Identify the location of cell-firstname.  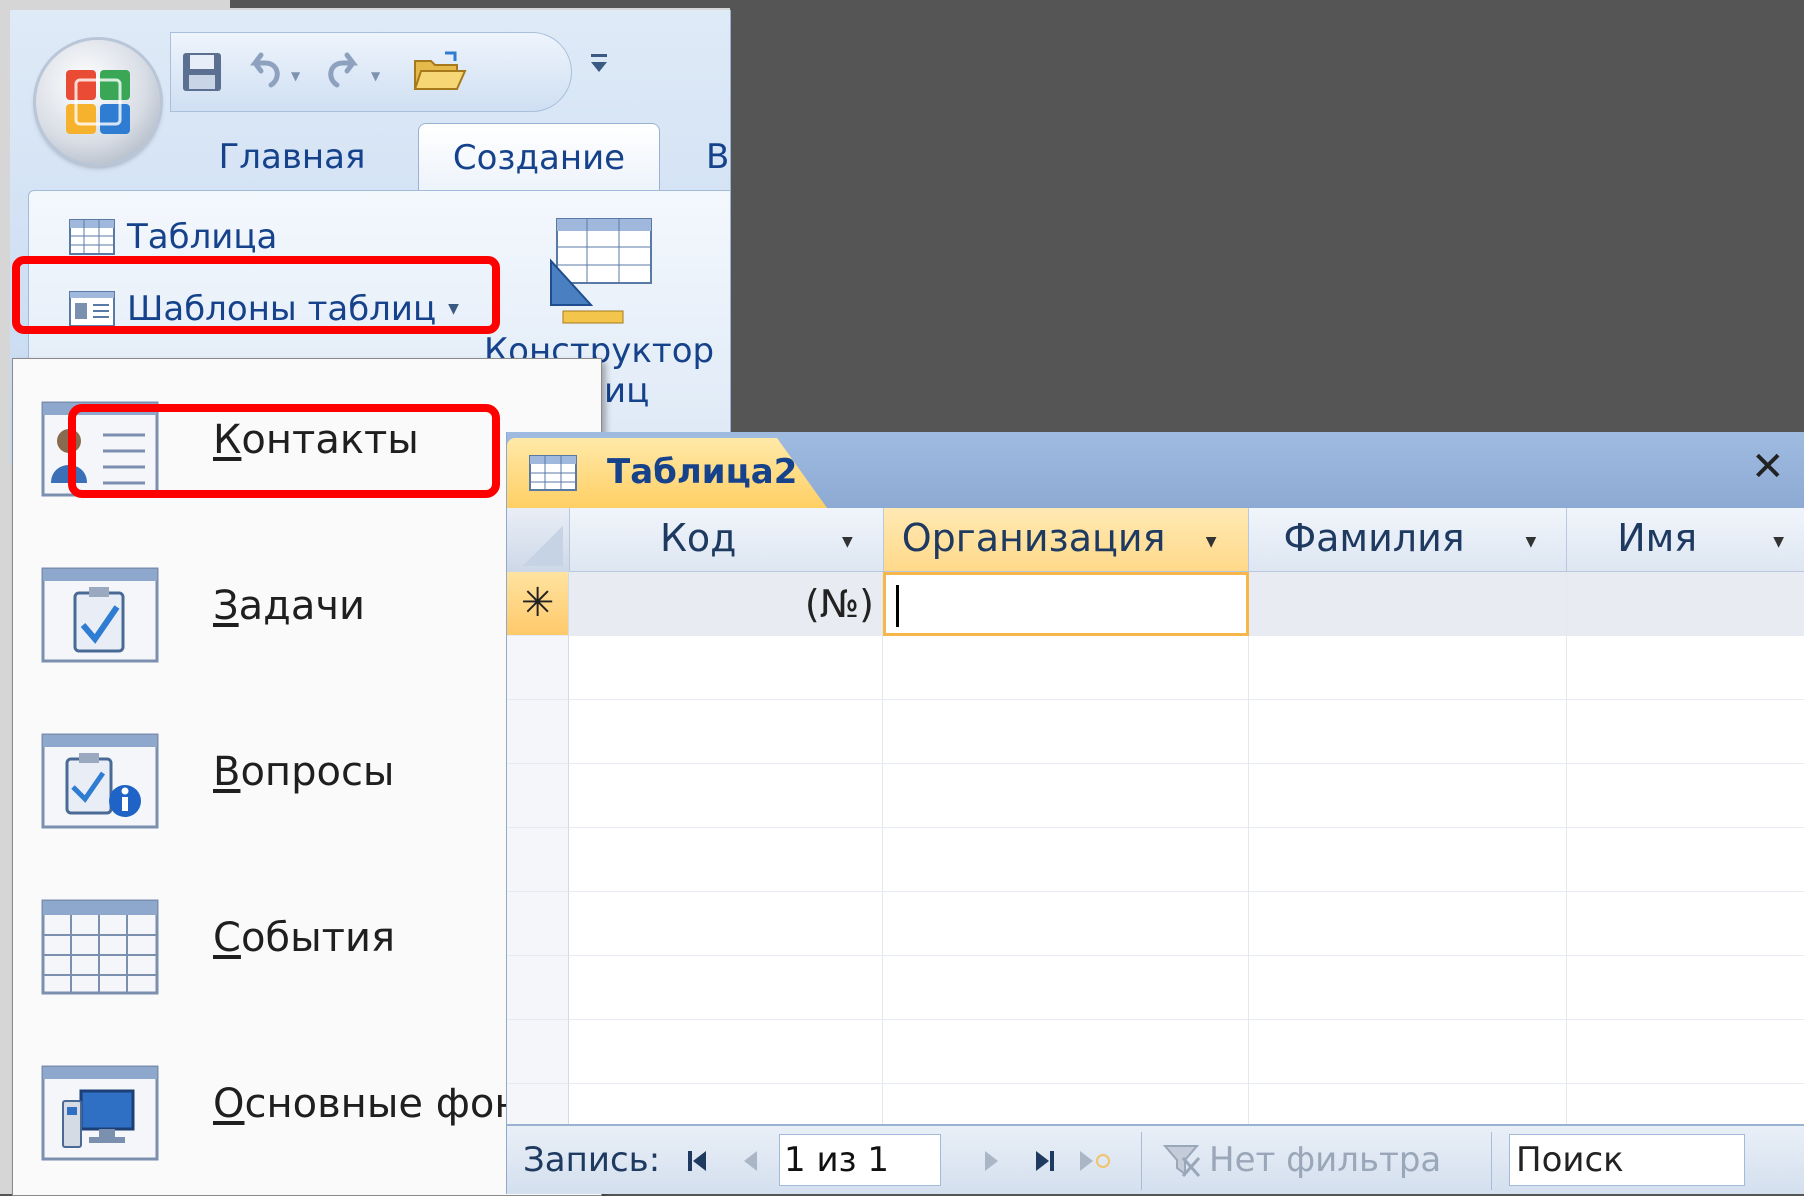
(1685, 604).